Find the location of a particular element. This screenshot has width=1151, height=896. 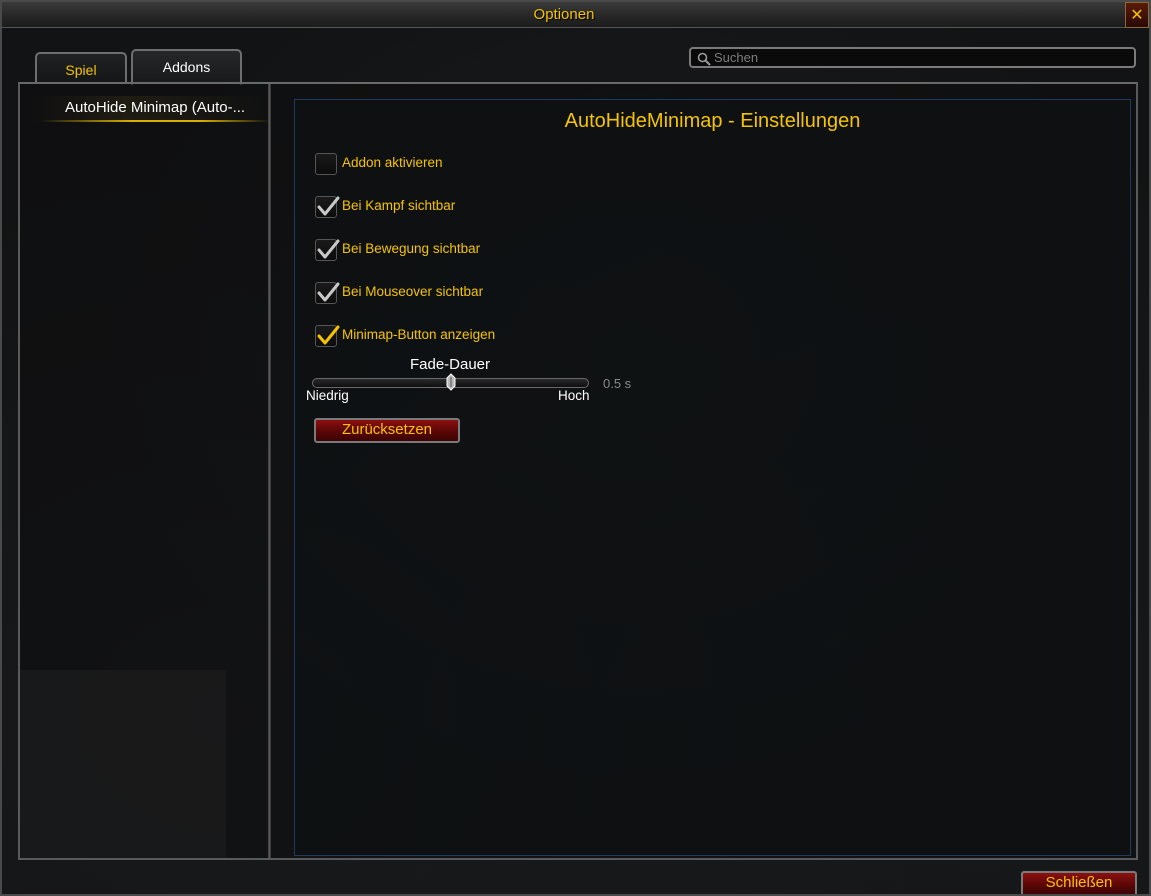

checkbox-bei-kampf-sichtbar is located at coordinates (327, 207).